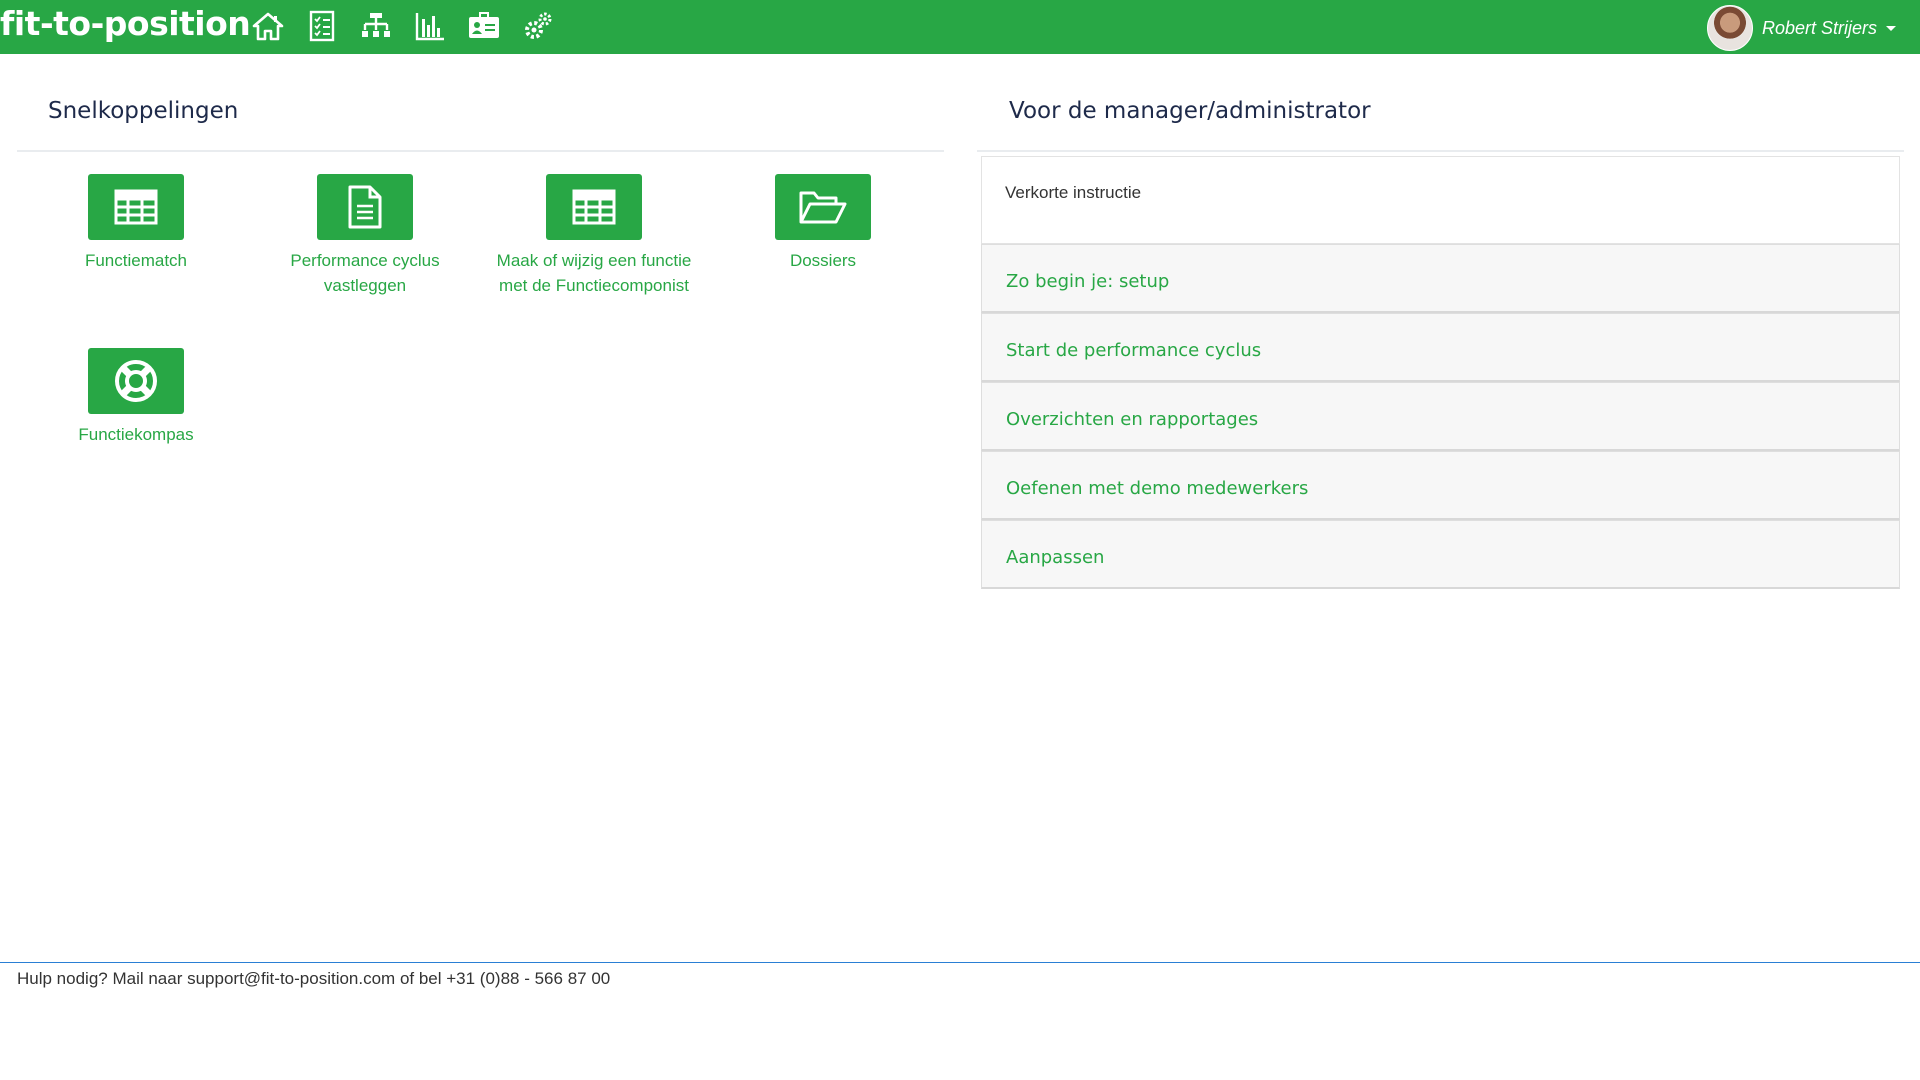  What do you see at coordinates (538, 26) in the screenshot?
I see `settings-icon` at bounding box center [538, 26].